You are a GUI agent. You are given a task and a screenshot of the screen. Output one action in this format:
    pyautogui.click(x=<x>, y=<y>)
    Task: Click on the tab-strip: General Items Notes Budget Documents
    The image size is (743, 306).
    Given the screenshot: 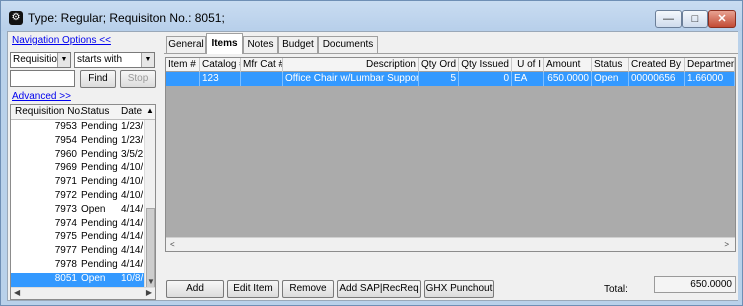 What is the action you would take?
    pyautogui.click(x=451, y=43)
    